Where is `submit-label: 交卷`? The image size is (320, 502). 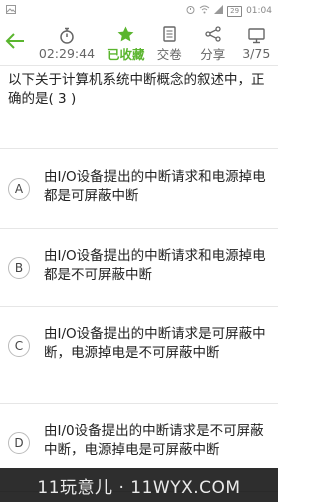 submit-label: 交卷 is located at coordinates (169, 54).